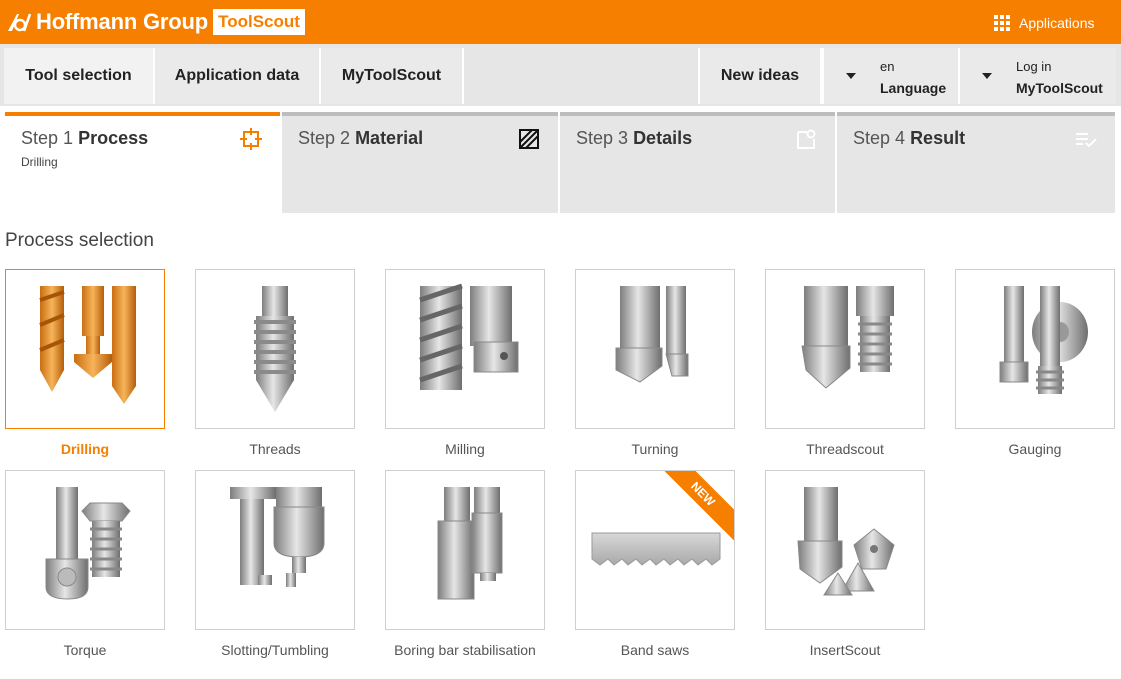 The width and height of the screenshot is (1121, 679). What do you see at coordinates (847, 337) in the screenshot?
I see `threading-tool-image-icon` at bounding box center [847, 337].